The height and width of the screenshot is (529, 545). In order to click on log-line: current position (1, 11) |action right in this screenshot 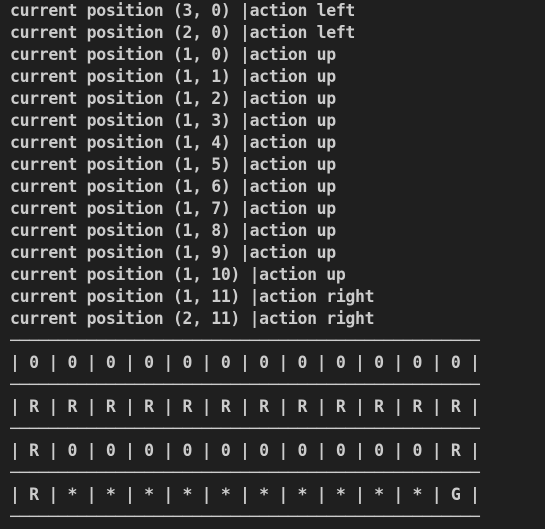, I will do `click(192, 296)`.